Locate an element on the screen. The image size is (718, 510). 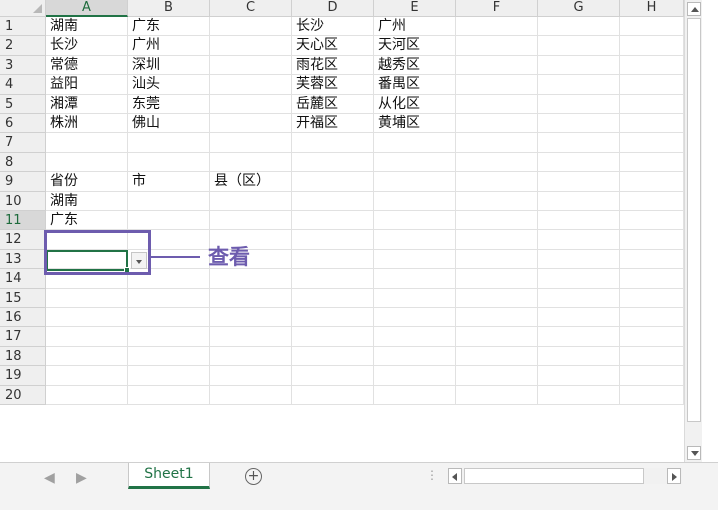
row-header-11: 11 is located at coordinates (23, 221).